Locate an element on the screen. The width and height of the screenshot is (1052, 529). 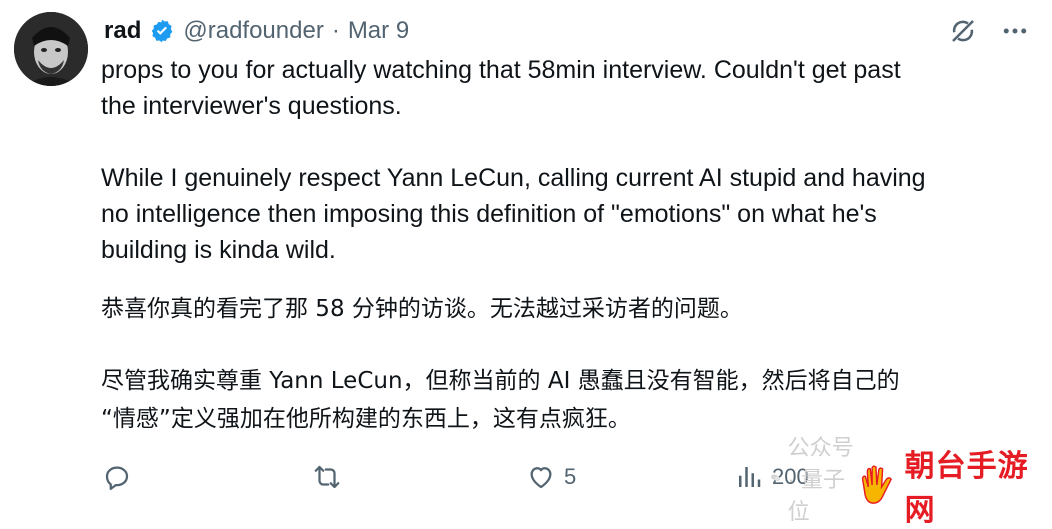
tweet-actions: 5 200 is located at coordinates (472, 482).